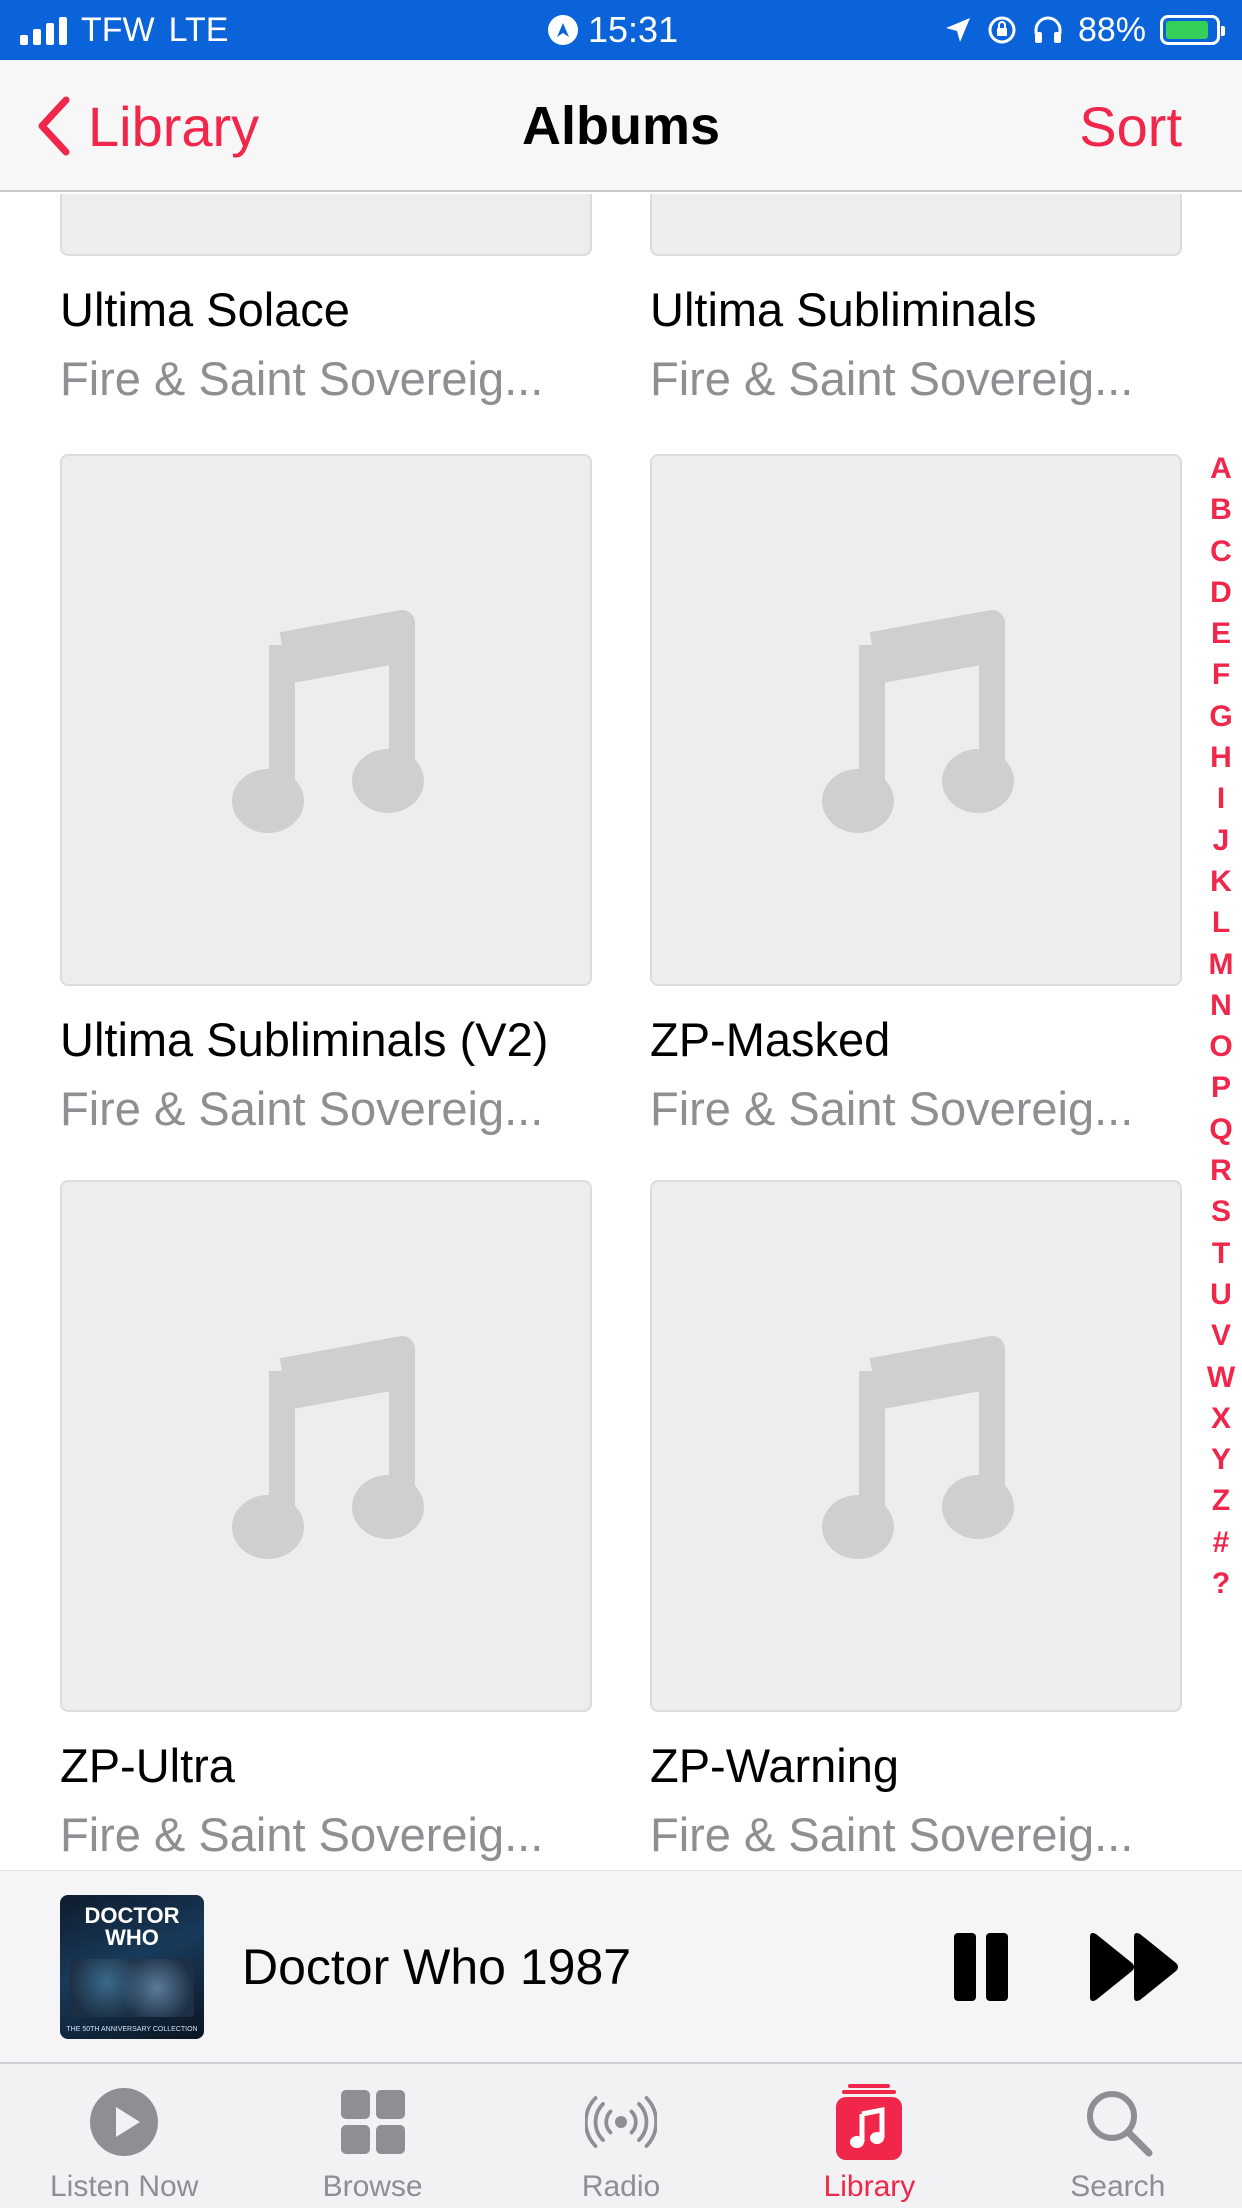 The image size is (1242, 2208). I want to click on index-letter: N, so click(1221, 1005).